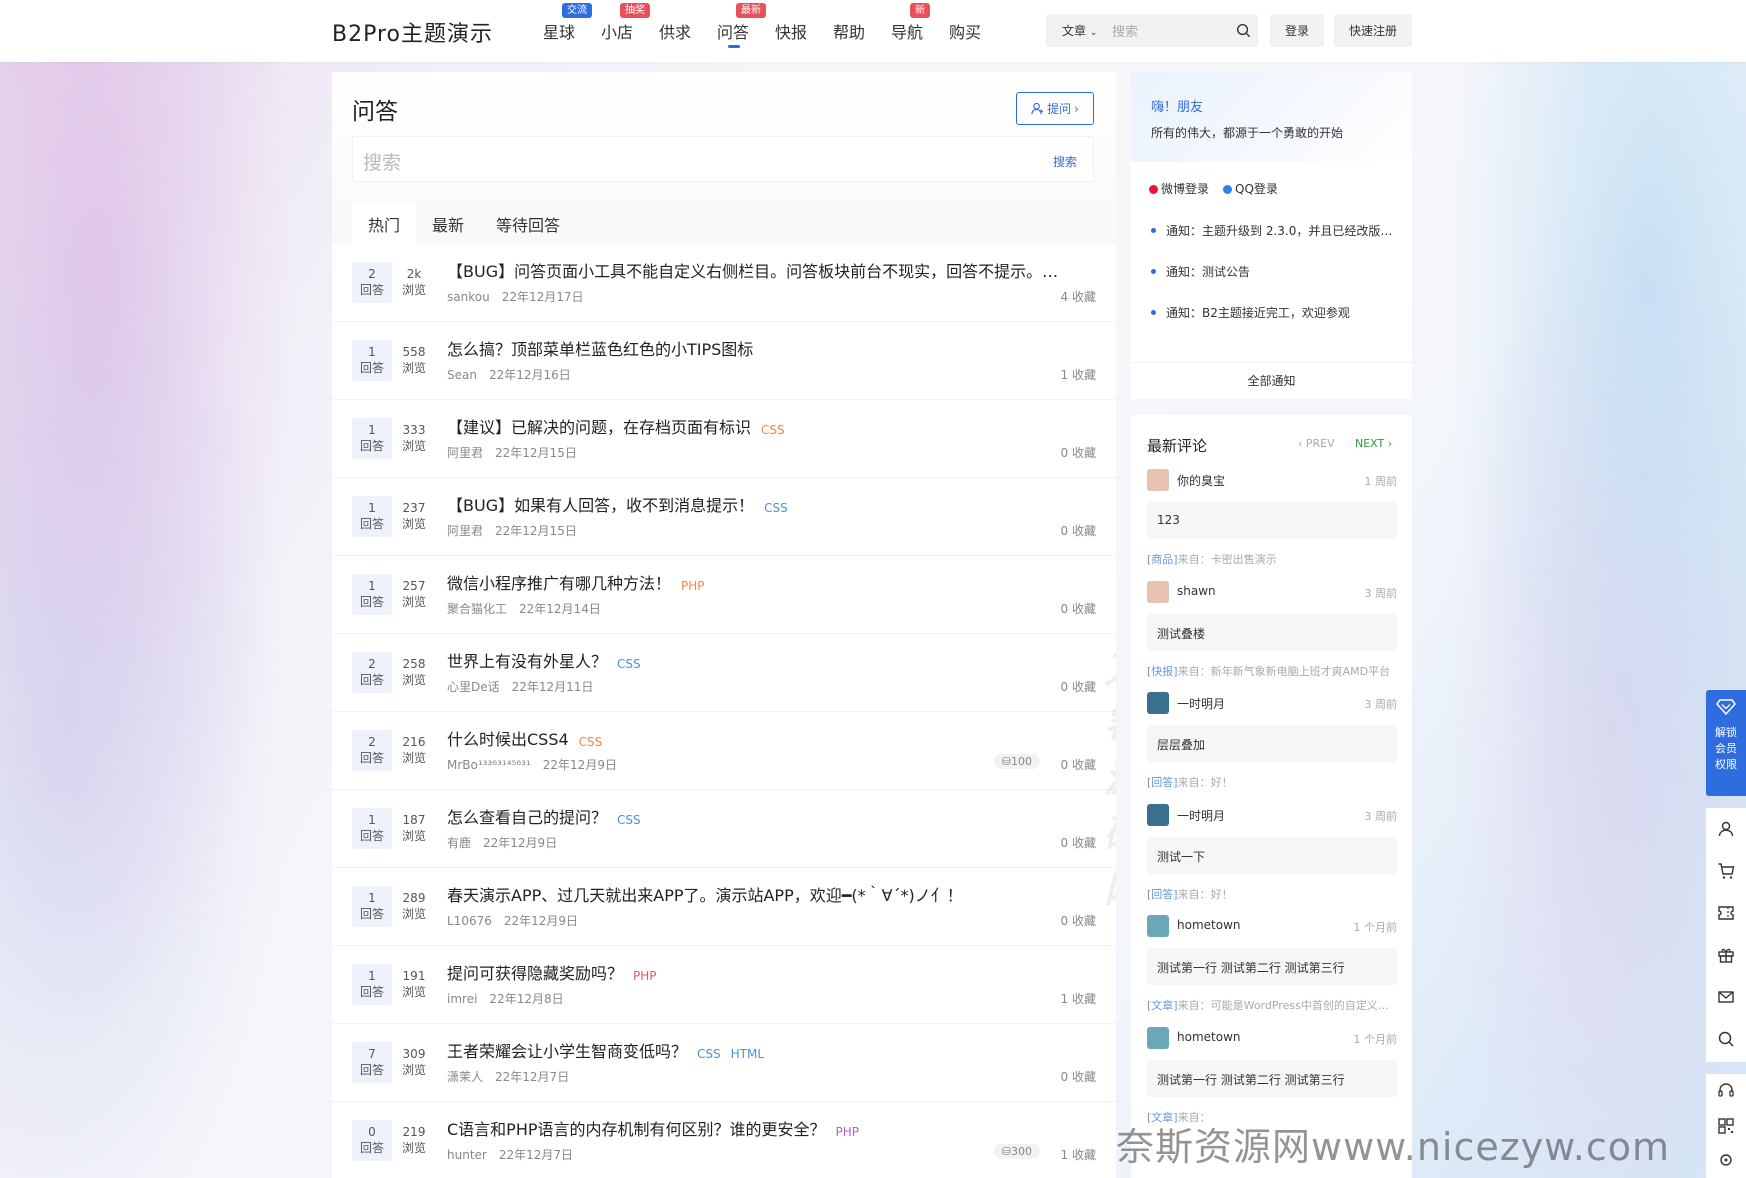 The image size is (1746, 1178). I want to click on nav-item-4: 快报, so click(791, 31).